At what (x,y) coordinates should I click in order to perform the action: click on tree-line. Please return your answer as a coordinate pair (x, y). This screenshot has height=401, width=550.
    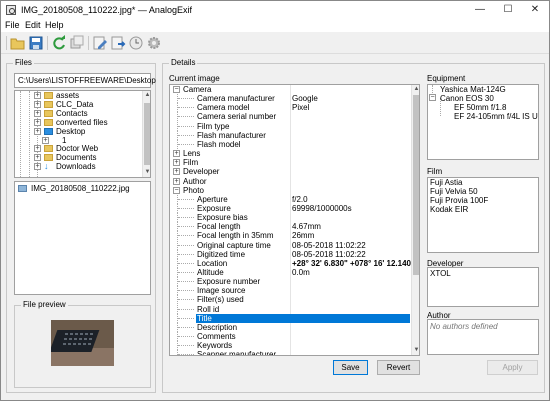
    Looking at the image, I should click on (29, 134).